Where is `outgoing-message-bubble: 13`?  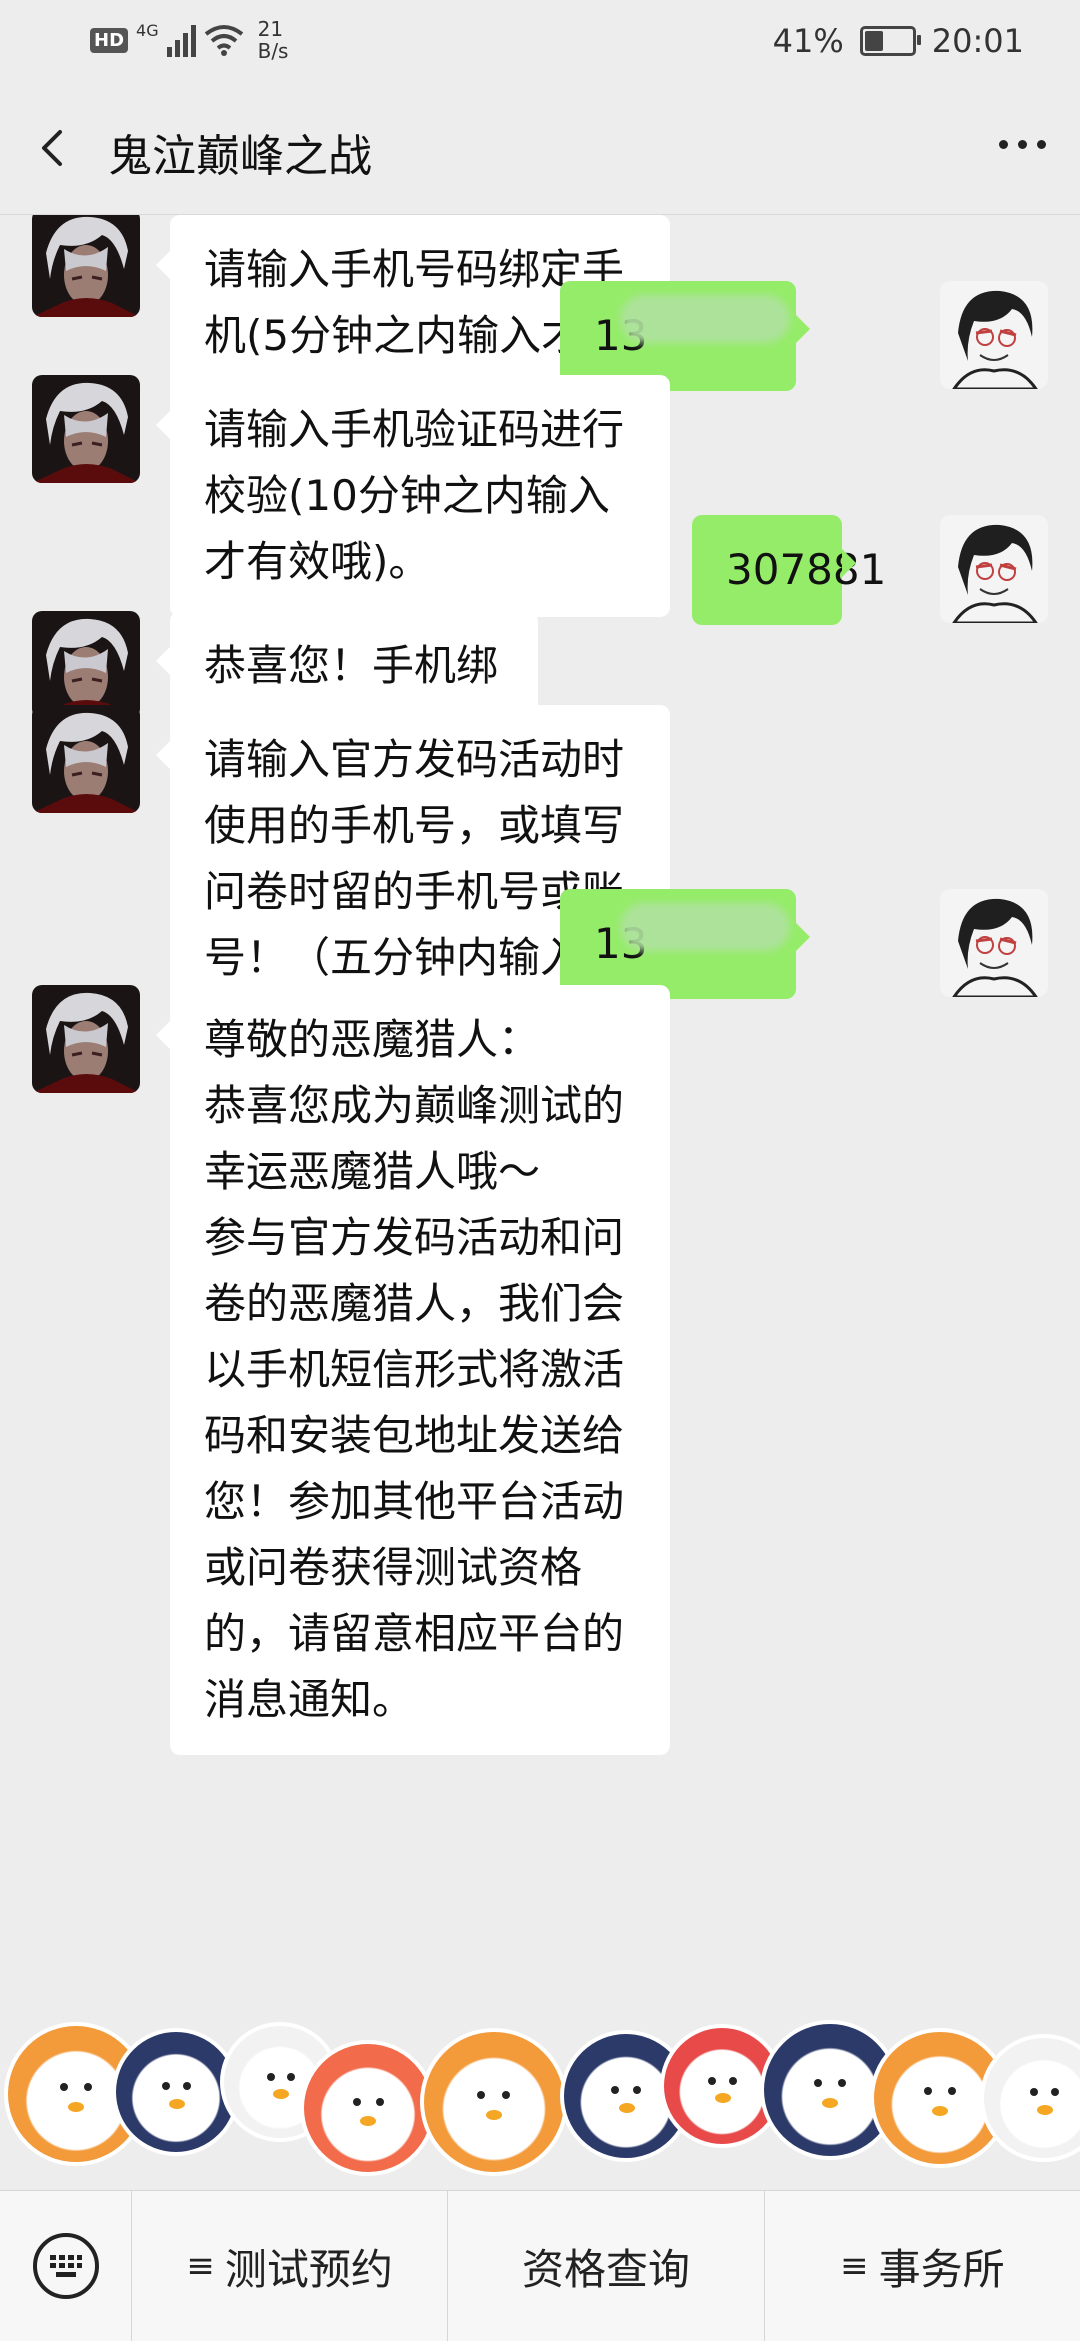
outgoing-message-bubble: 13 is located at coordinates (685, 944).